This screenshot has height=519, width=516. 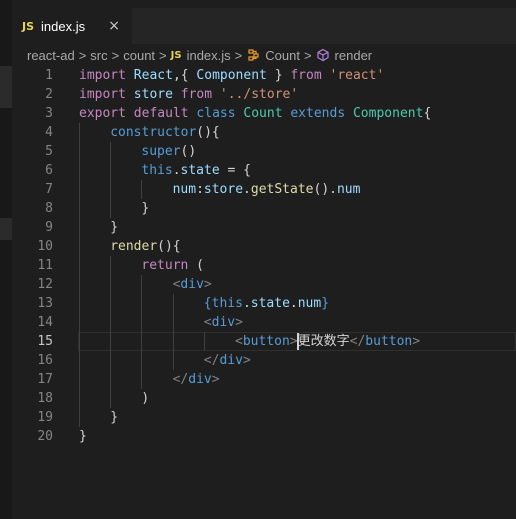 What do you see at coordinates (264, 284) in the screenshot?
I see `code-line: 12 <div>` at bounding box center [264, 284].